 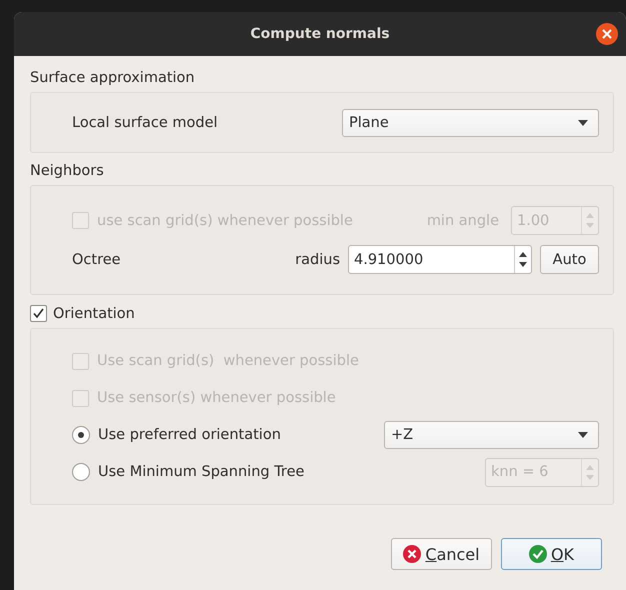 I want to click on ok-button: OK, so click(x=551, y=554).